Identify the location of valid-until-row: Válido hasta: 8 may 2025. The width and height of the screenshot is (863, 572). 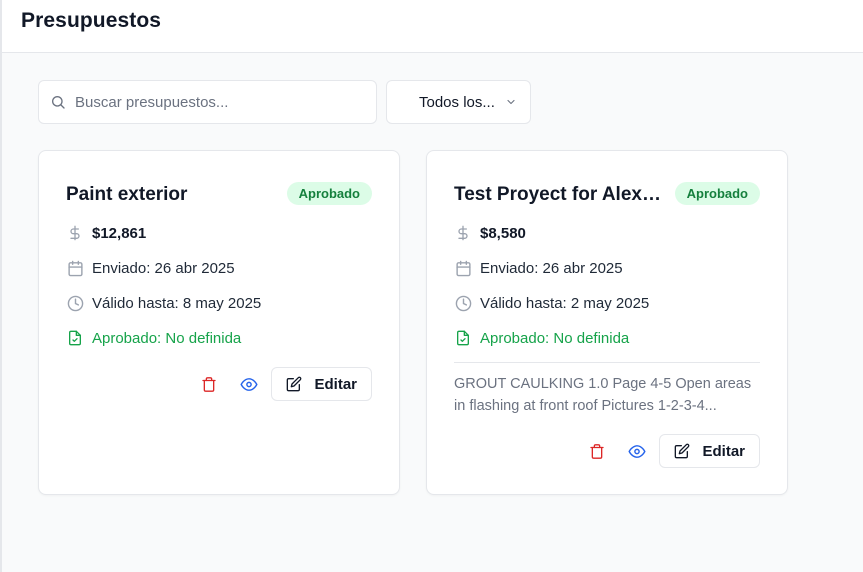
(163, 303).